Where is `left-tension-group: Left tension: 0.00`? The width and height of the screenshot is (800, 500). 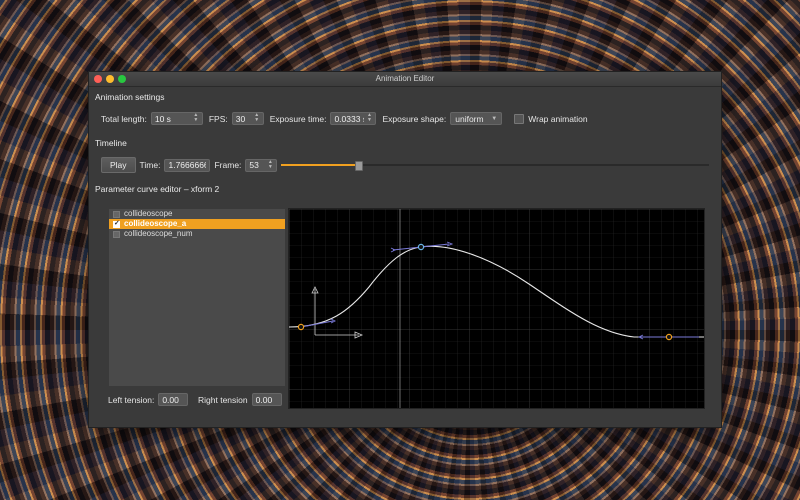 left-tension-group: Left tension: 0.00 is located at coordinates (148, 399).